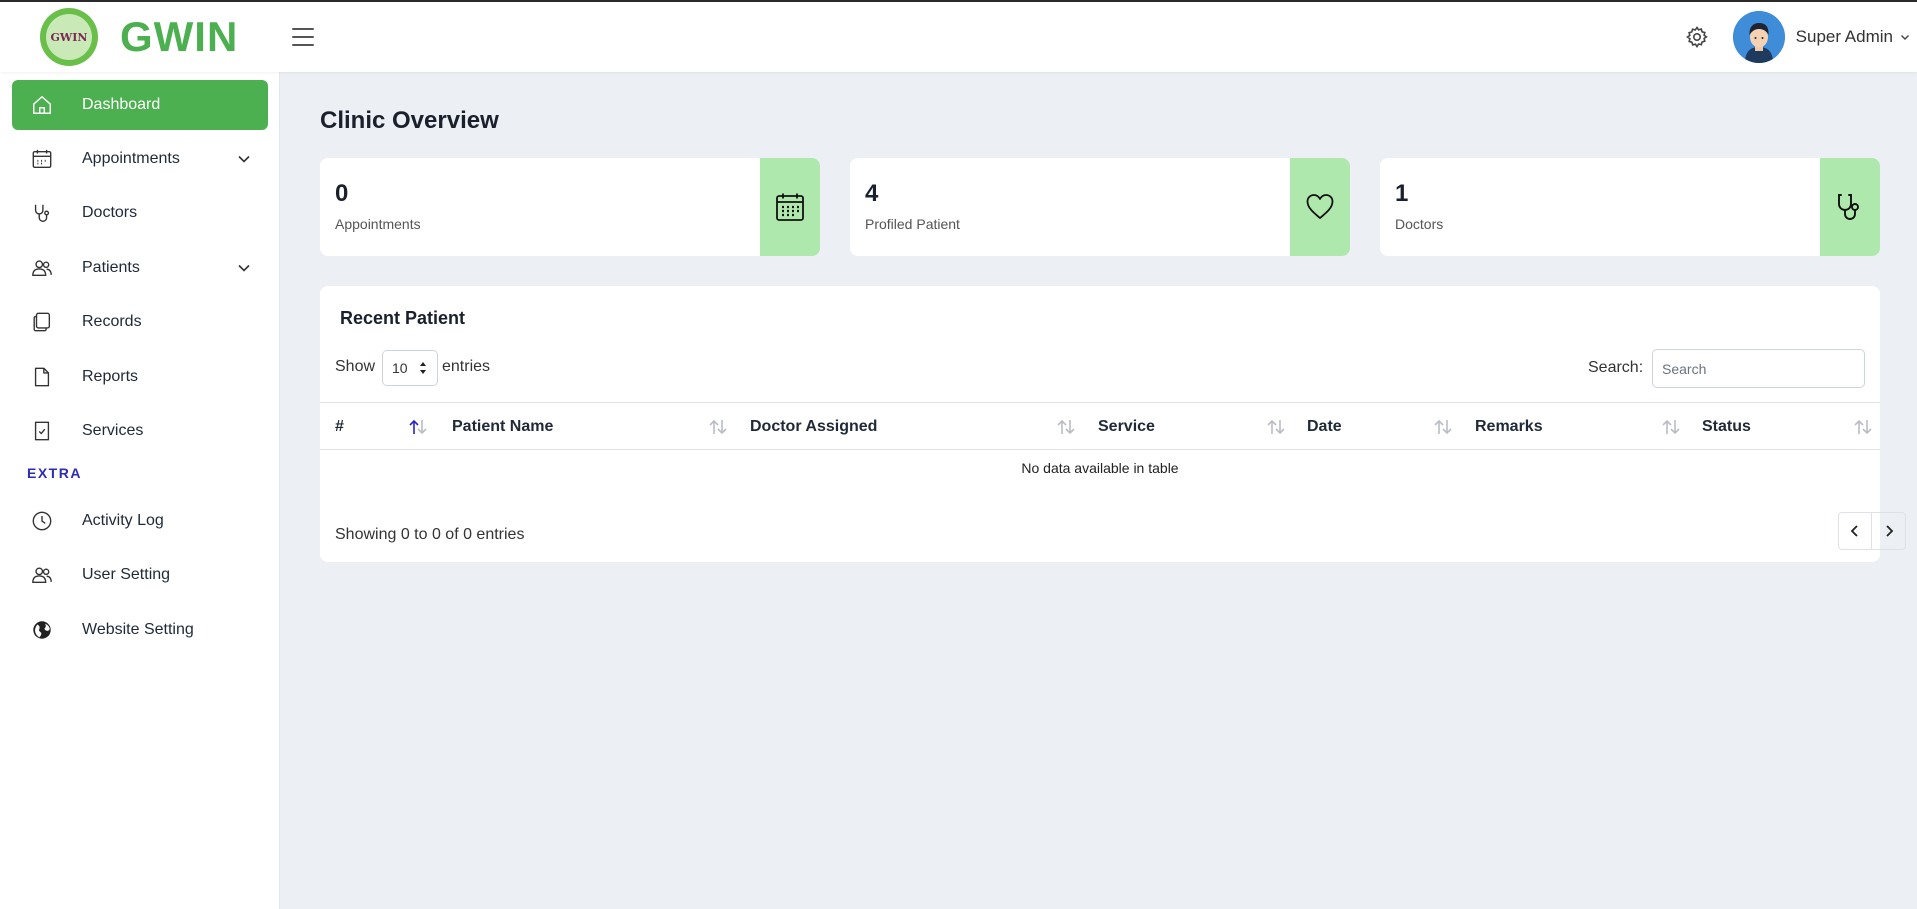  I want to click on stat-value: 4, so click(872, 193).